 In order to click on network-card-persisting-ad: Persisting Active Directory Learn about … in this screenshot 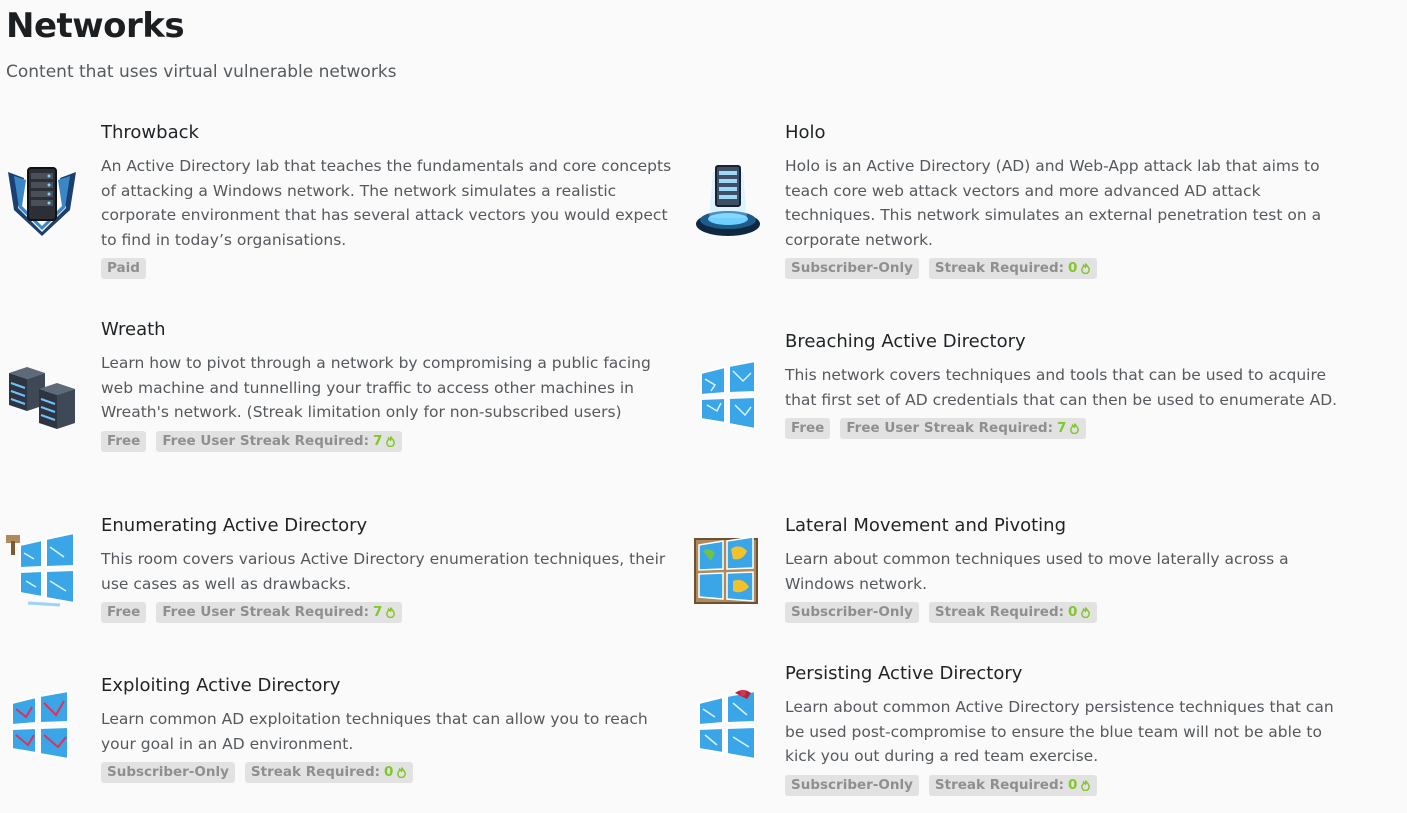, I will do `click(1021, 729)`.